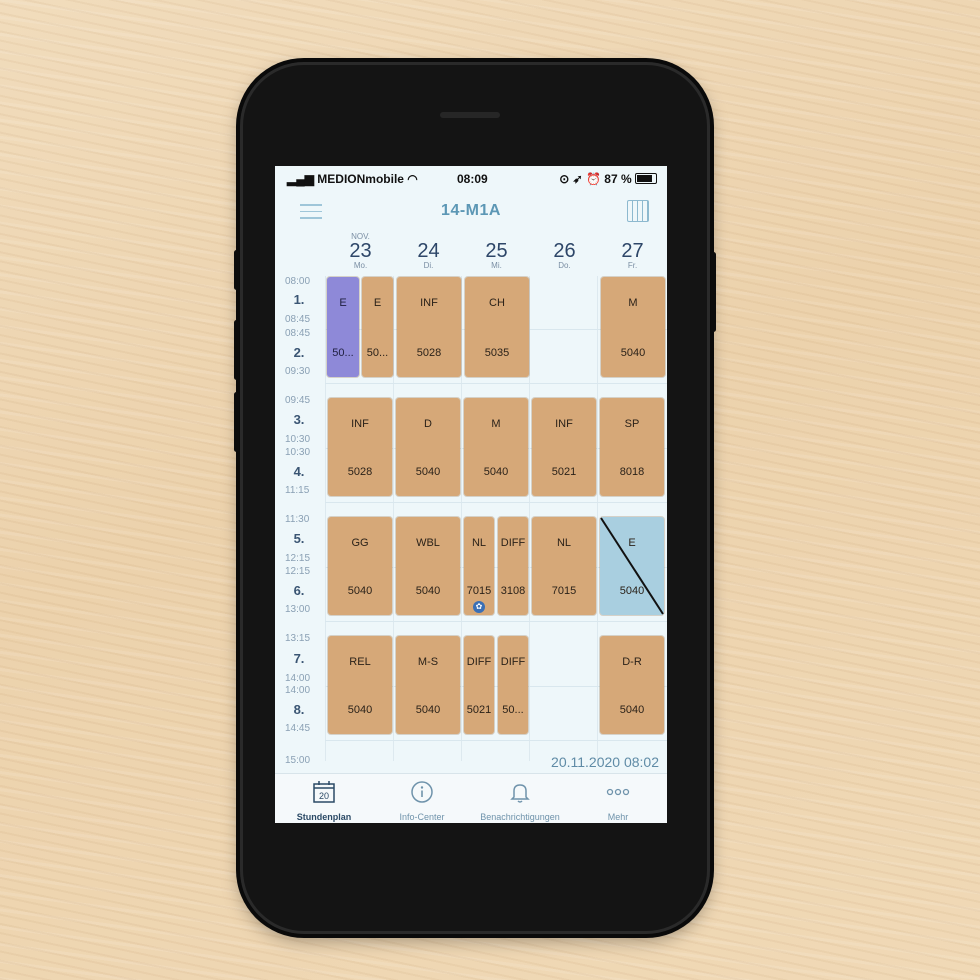 The width and height of the screenshot is (980, 980). Describe the element at coordinates (236, 422) in the screenshot. I see `volume-down-button` at that location.